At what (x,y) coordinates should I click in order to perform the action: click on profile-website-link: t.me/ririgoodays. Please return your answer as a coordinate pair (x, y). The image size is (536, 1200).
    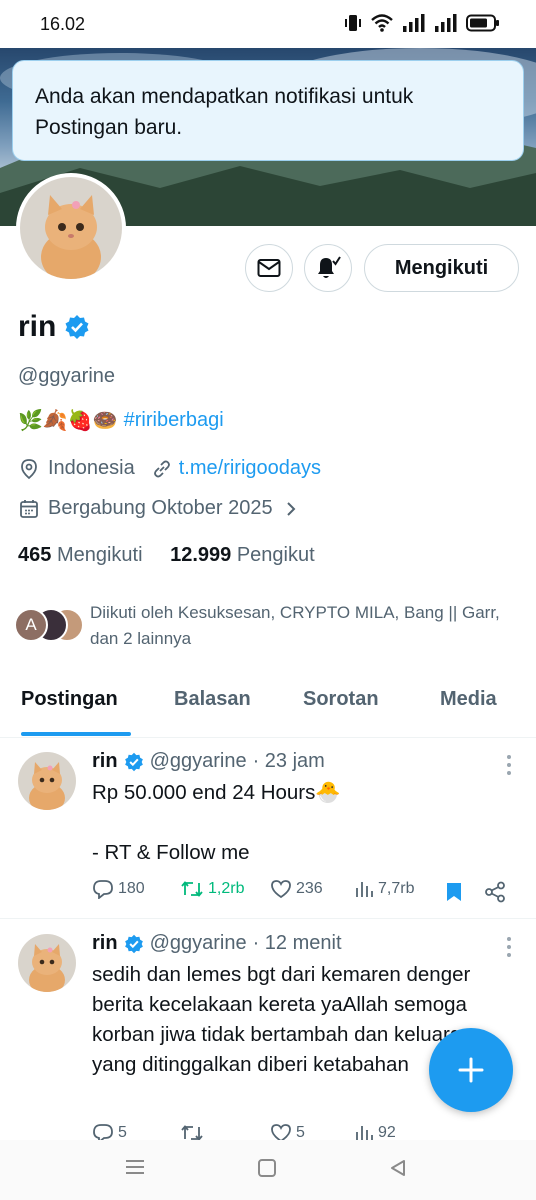
    Looking at the image, I should click on (250, 468).